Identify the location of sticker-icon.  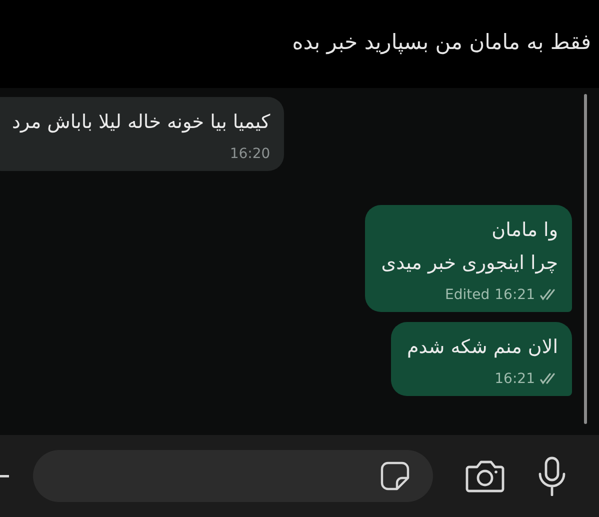
(395, 476).